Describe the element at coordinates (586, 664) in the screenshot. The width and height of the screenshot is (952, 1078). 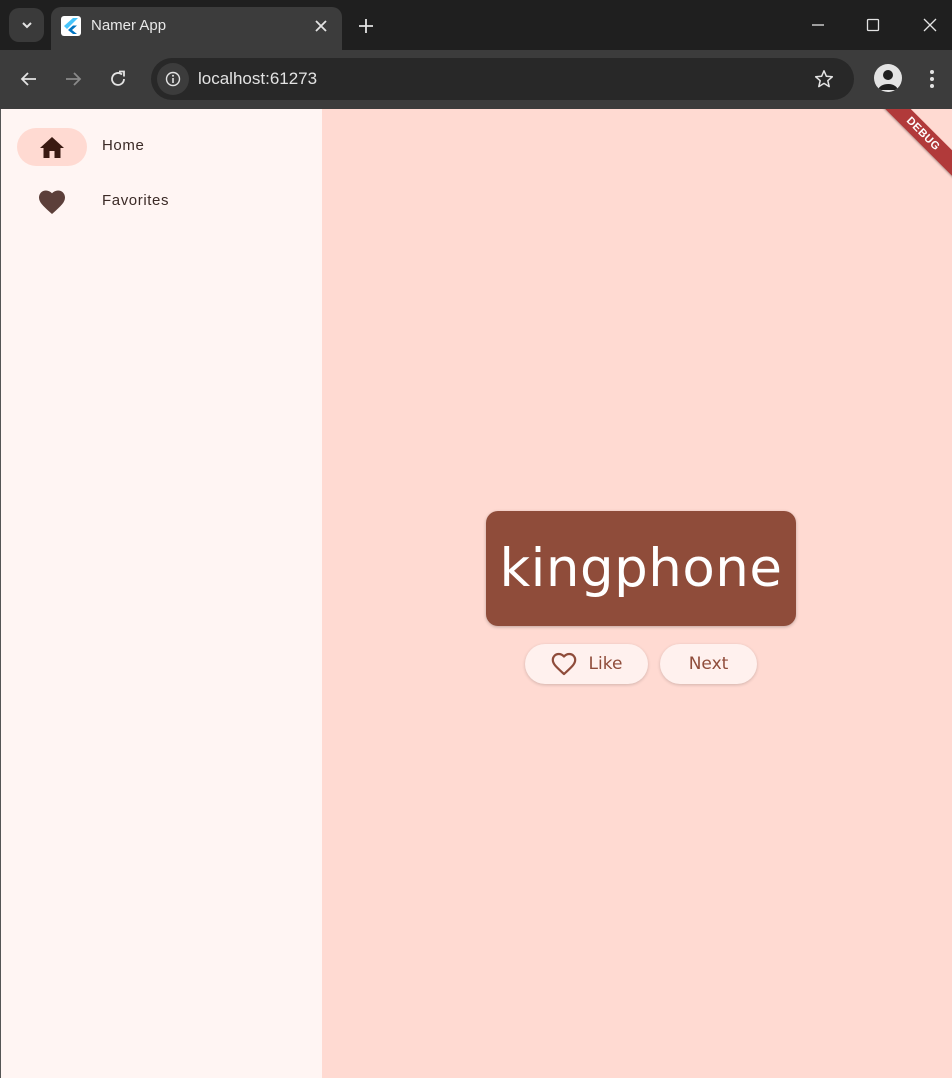
I see `like-button: Like` at that location.